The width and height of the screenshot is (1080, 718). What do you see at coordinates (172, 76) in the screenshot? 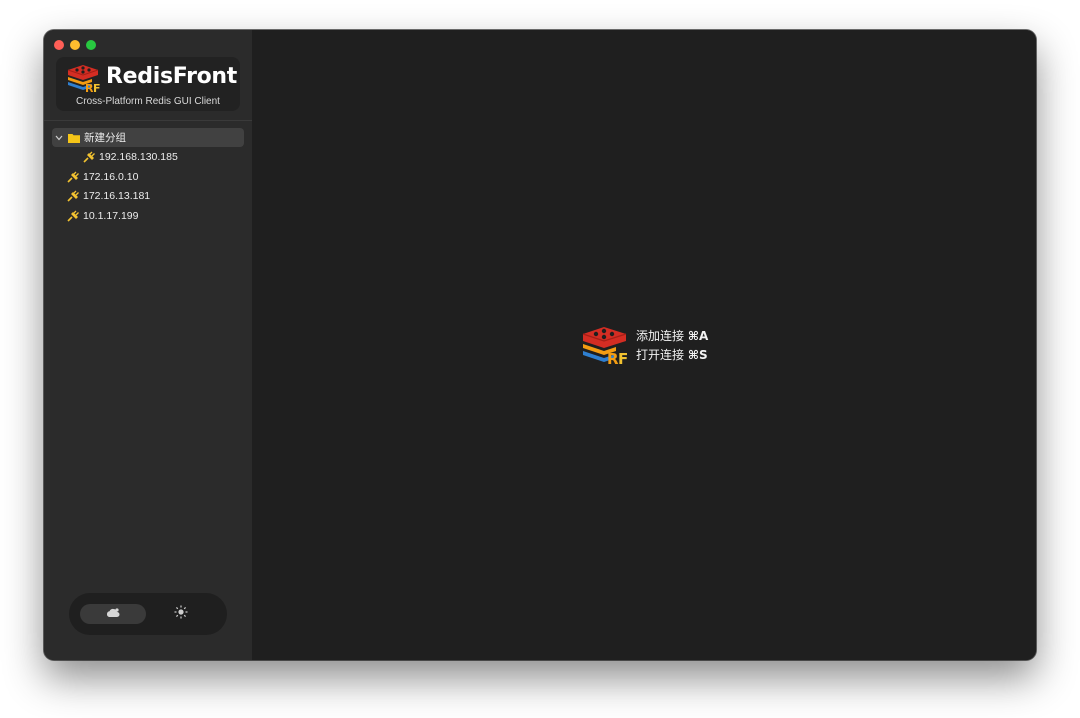
I see `app-name: RedisFront` at bounding box center [172, 76].